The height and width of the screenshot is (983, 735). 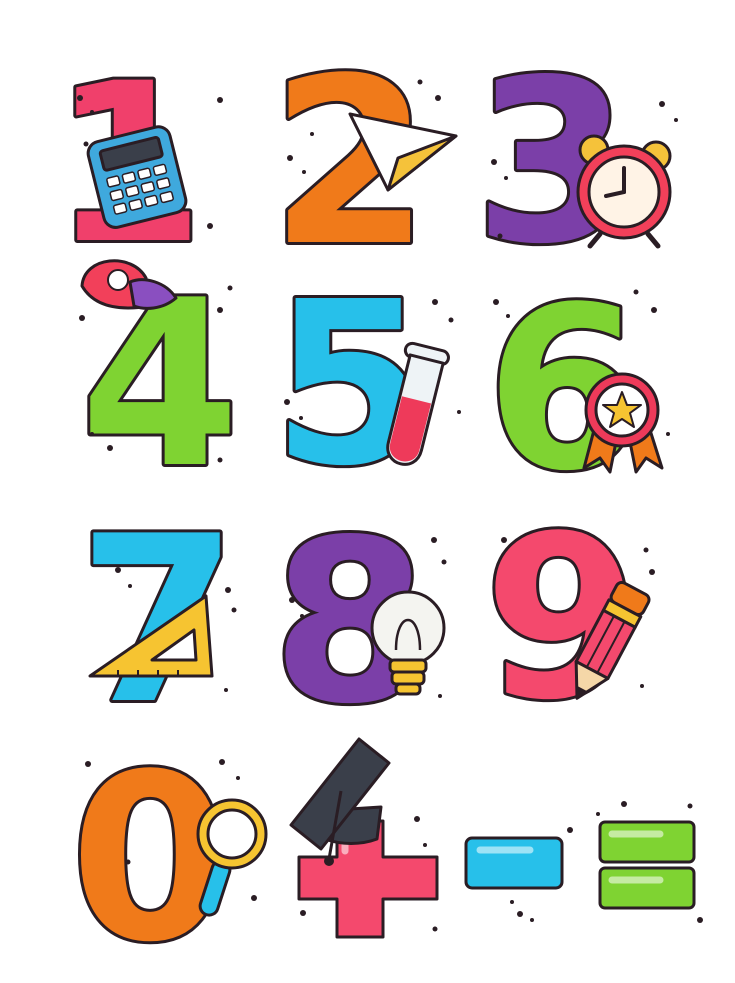 I want to click on digit-2-figure: 2, so click(x=362, y=163).